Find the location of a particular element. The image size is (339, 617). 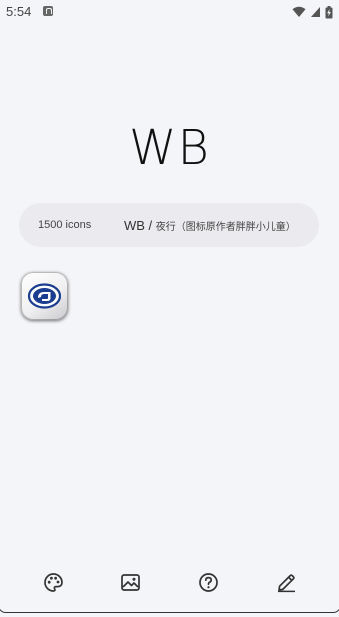

icon-pack-info: 1500 icons WB / 夜行（图标原作者胖胖小儿童） is located at coordinates (169, 225).